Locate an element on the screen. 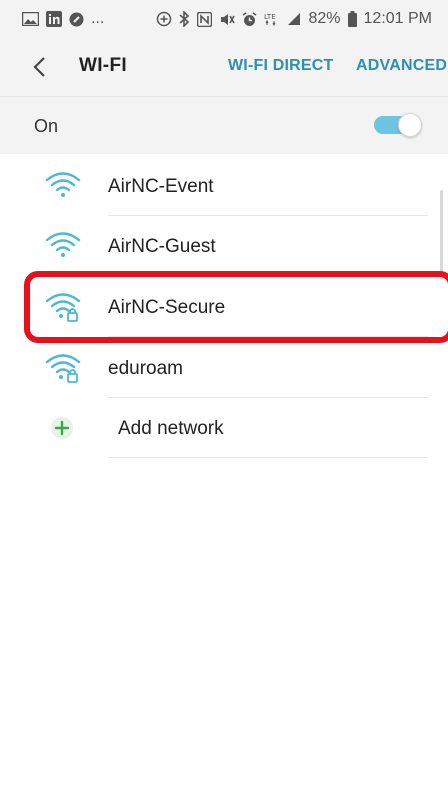 The width and height of the screenshot is (448, 786). network-name: AirNC-Event is located at coordinates (161, 186).